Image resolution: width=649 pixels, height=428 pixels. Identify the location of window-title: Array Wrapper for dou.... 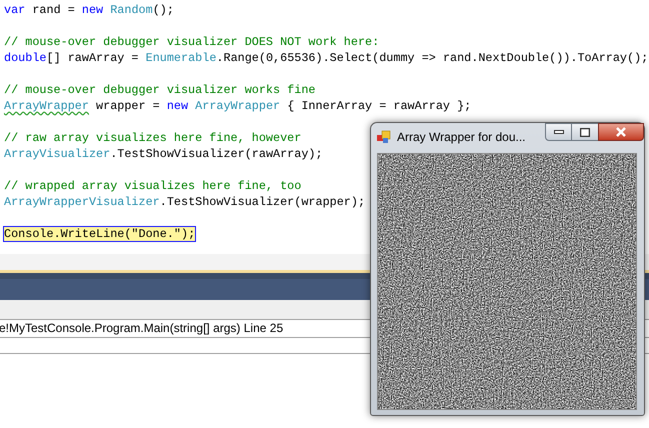
(461, 137).